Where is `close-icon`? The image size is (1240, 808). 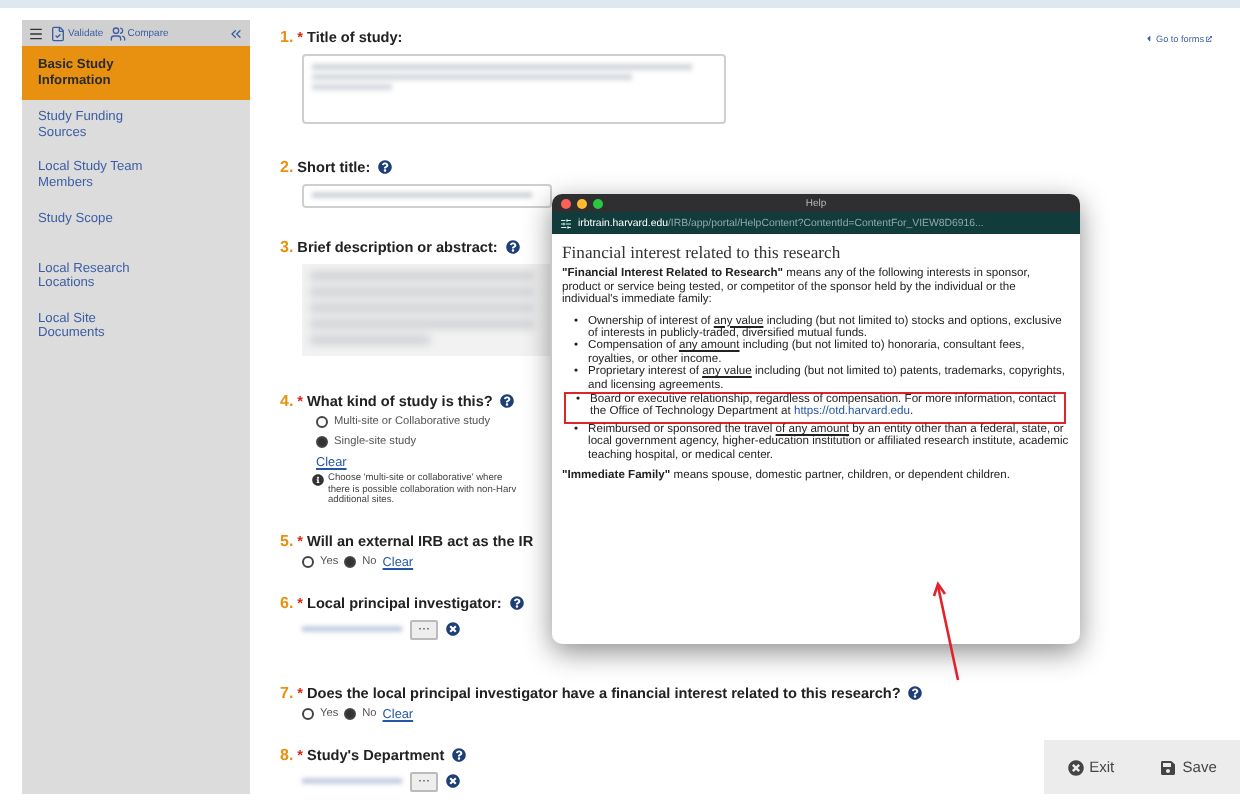 close-icon is located at coordinates (1075, 767).